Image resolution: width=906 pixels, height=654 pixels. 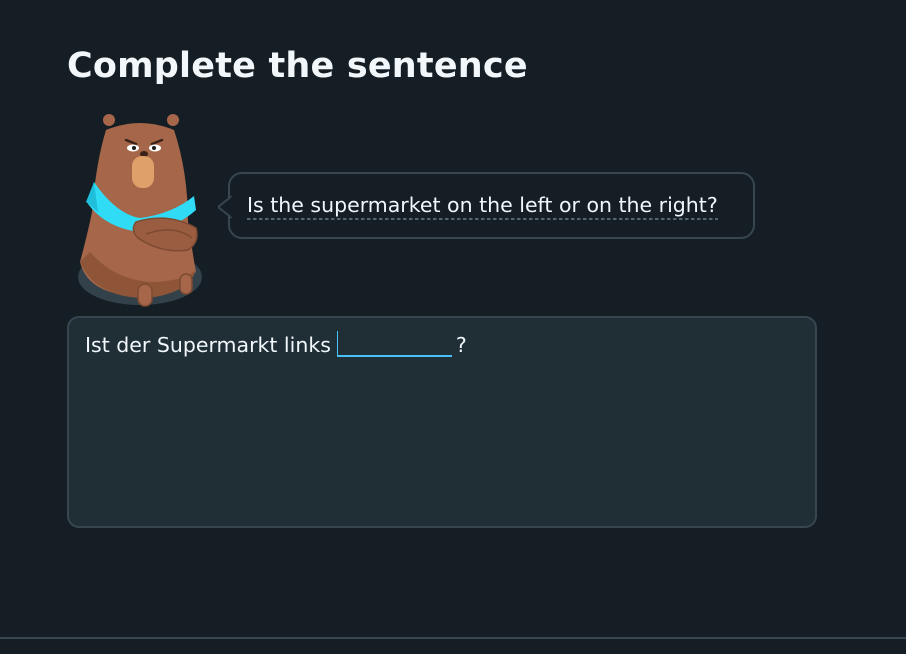 I want to click on bear-character-icon, so click(x=143, y=212).